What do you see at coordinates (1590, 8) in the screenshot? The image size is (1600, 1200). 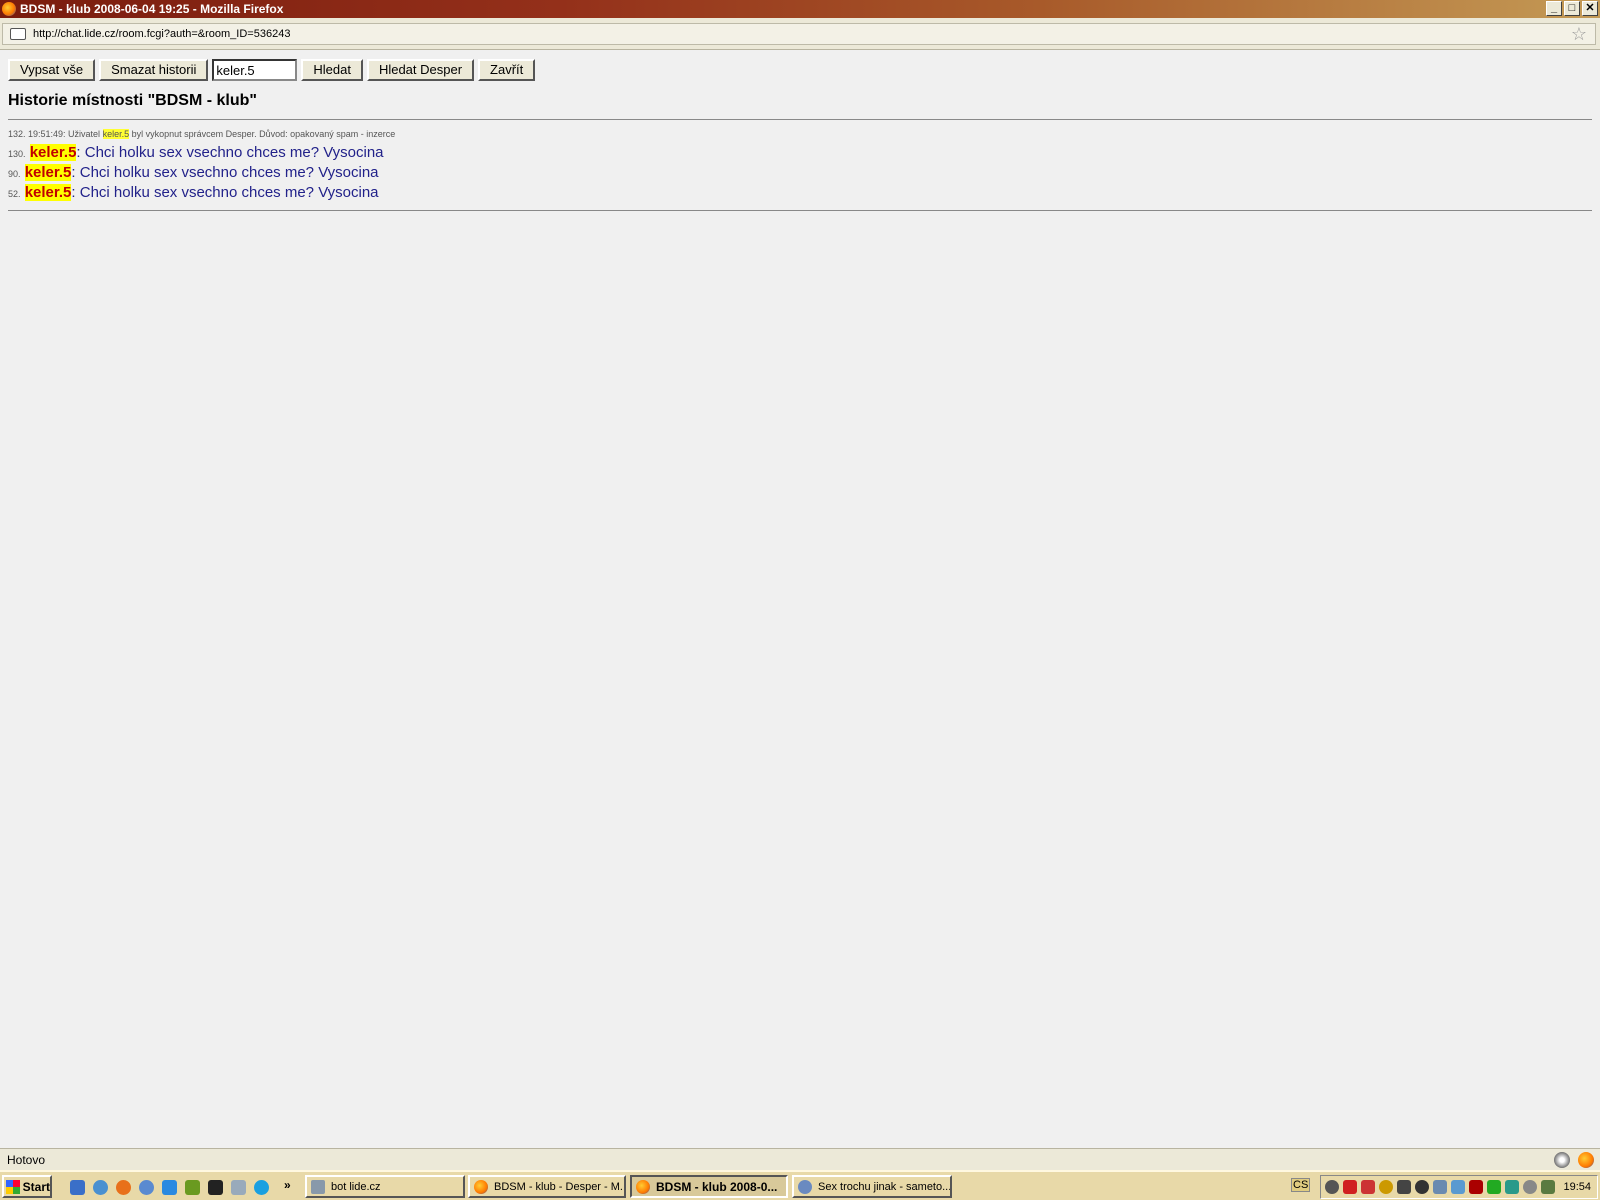 I see `close-button: ✕` at bounding box center [1590, 8].